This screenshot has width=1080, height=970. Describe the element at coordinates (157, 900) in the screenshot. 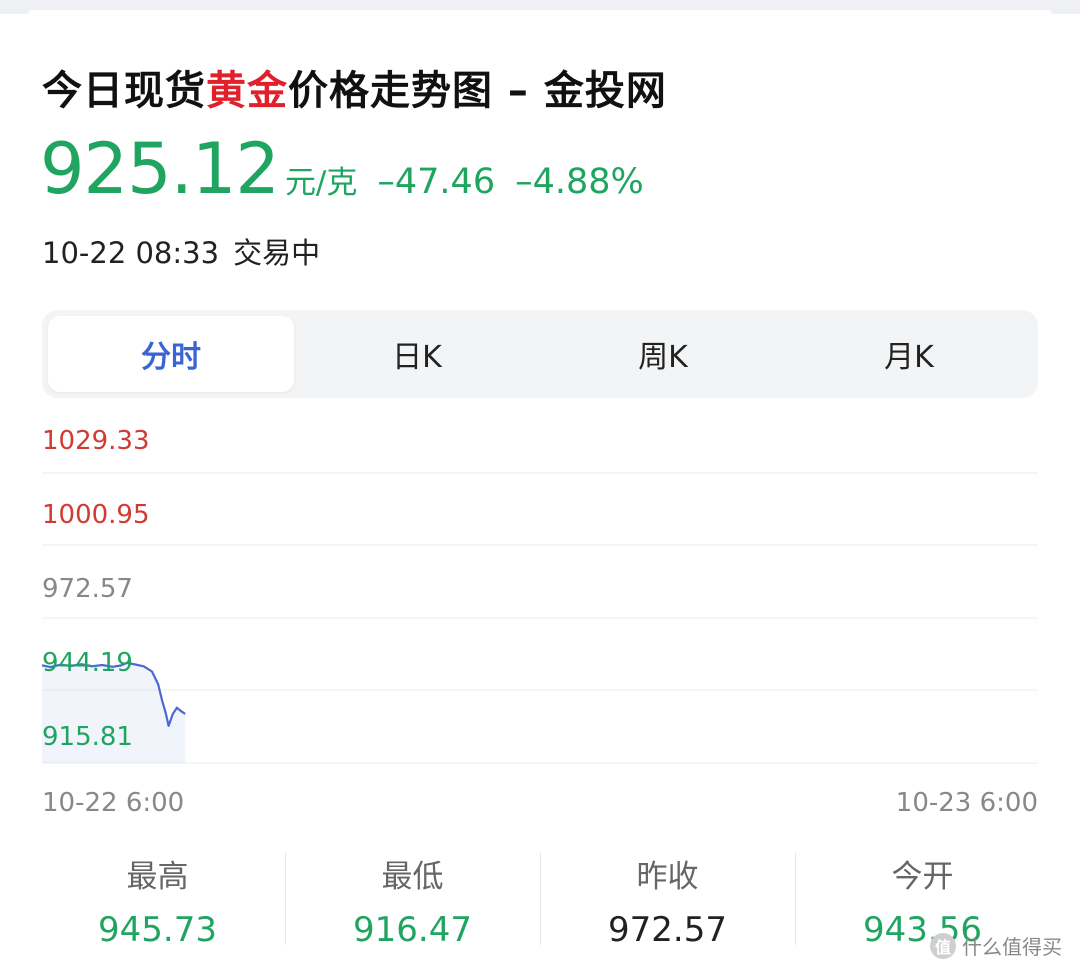

I see `stat-high: 最高 945.73` at that location.